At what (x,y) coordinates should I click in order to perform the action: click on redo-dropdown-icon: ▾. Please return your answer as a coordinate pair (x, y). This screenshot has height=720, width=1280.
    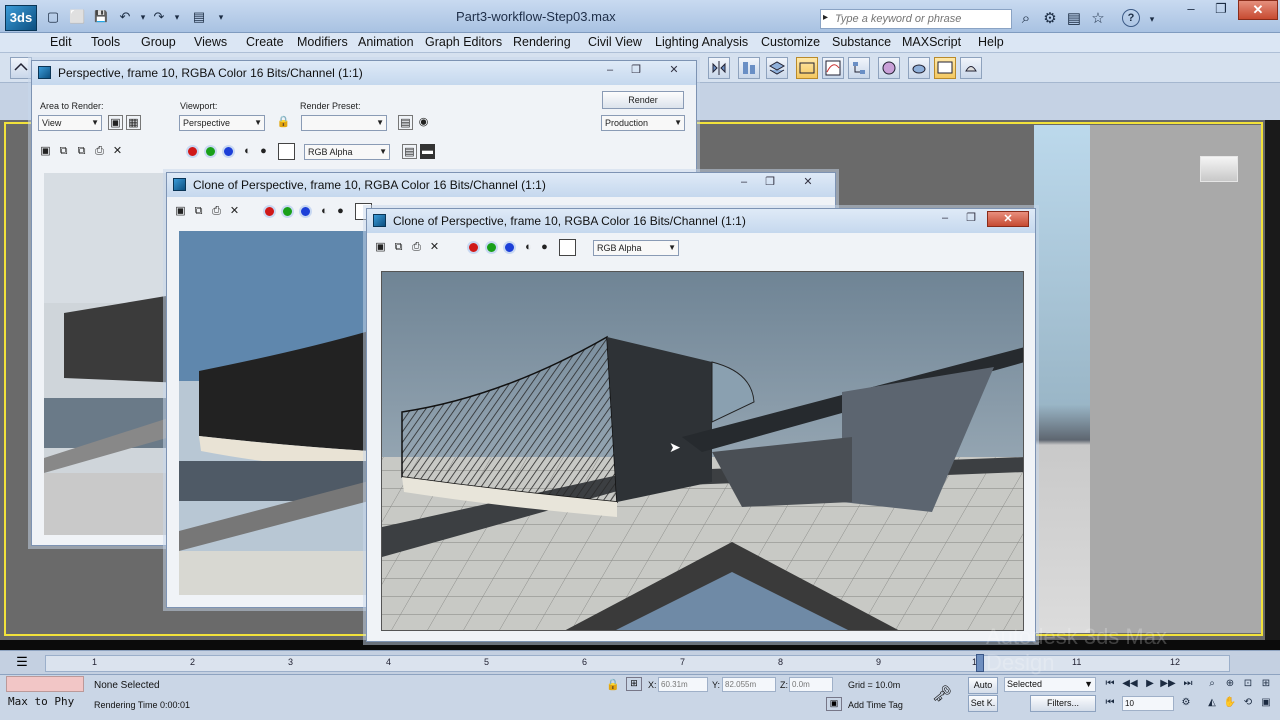
    Looking at the image, I should click on (177, 17).